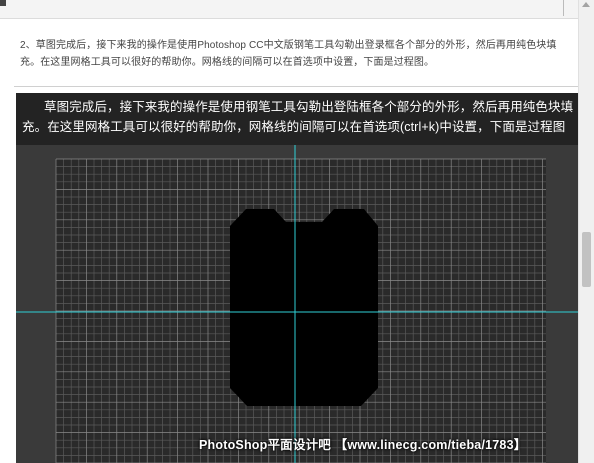 The image size is (594, 463). I want to click on login-box-shape, so click(304, 307).